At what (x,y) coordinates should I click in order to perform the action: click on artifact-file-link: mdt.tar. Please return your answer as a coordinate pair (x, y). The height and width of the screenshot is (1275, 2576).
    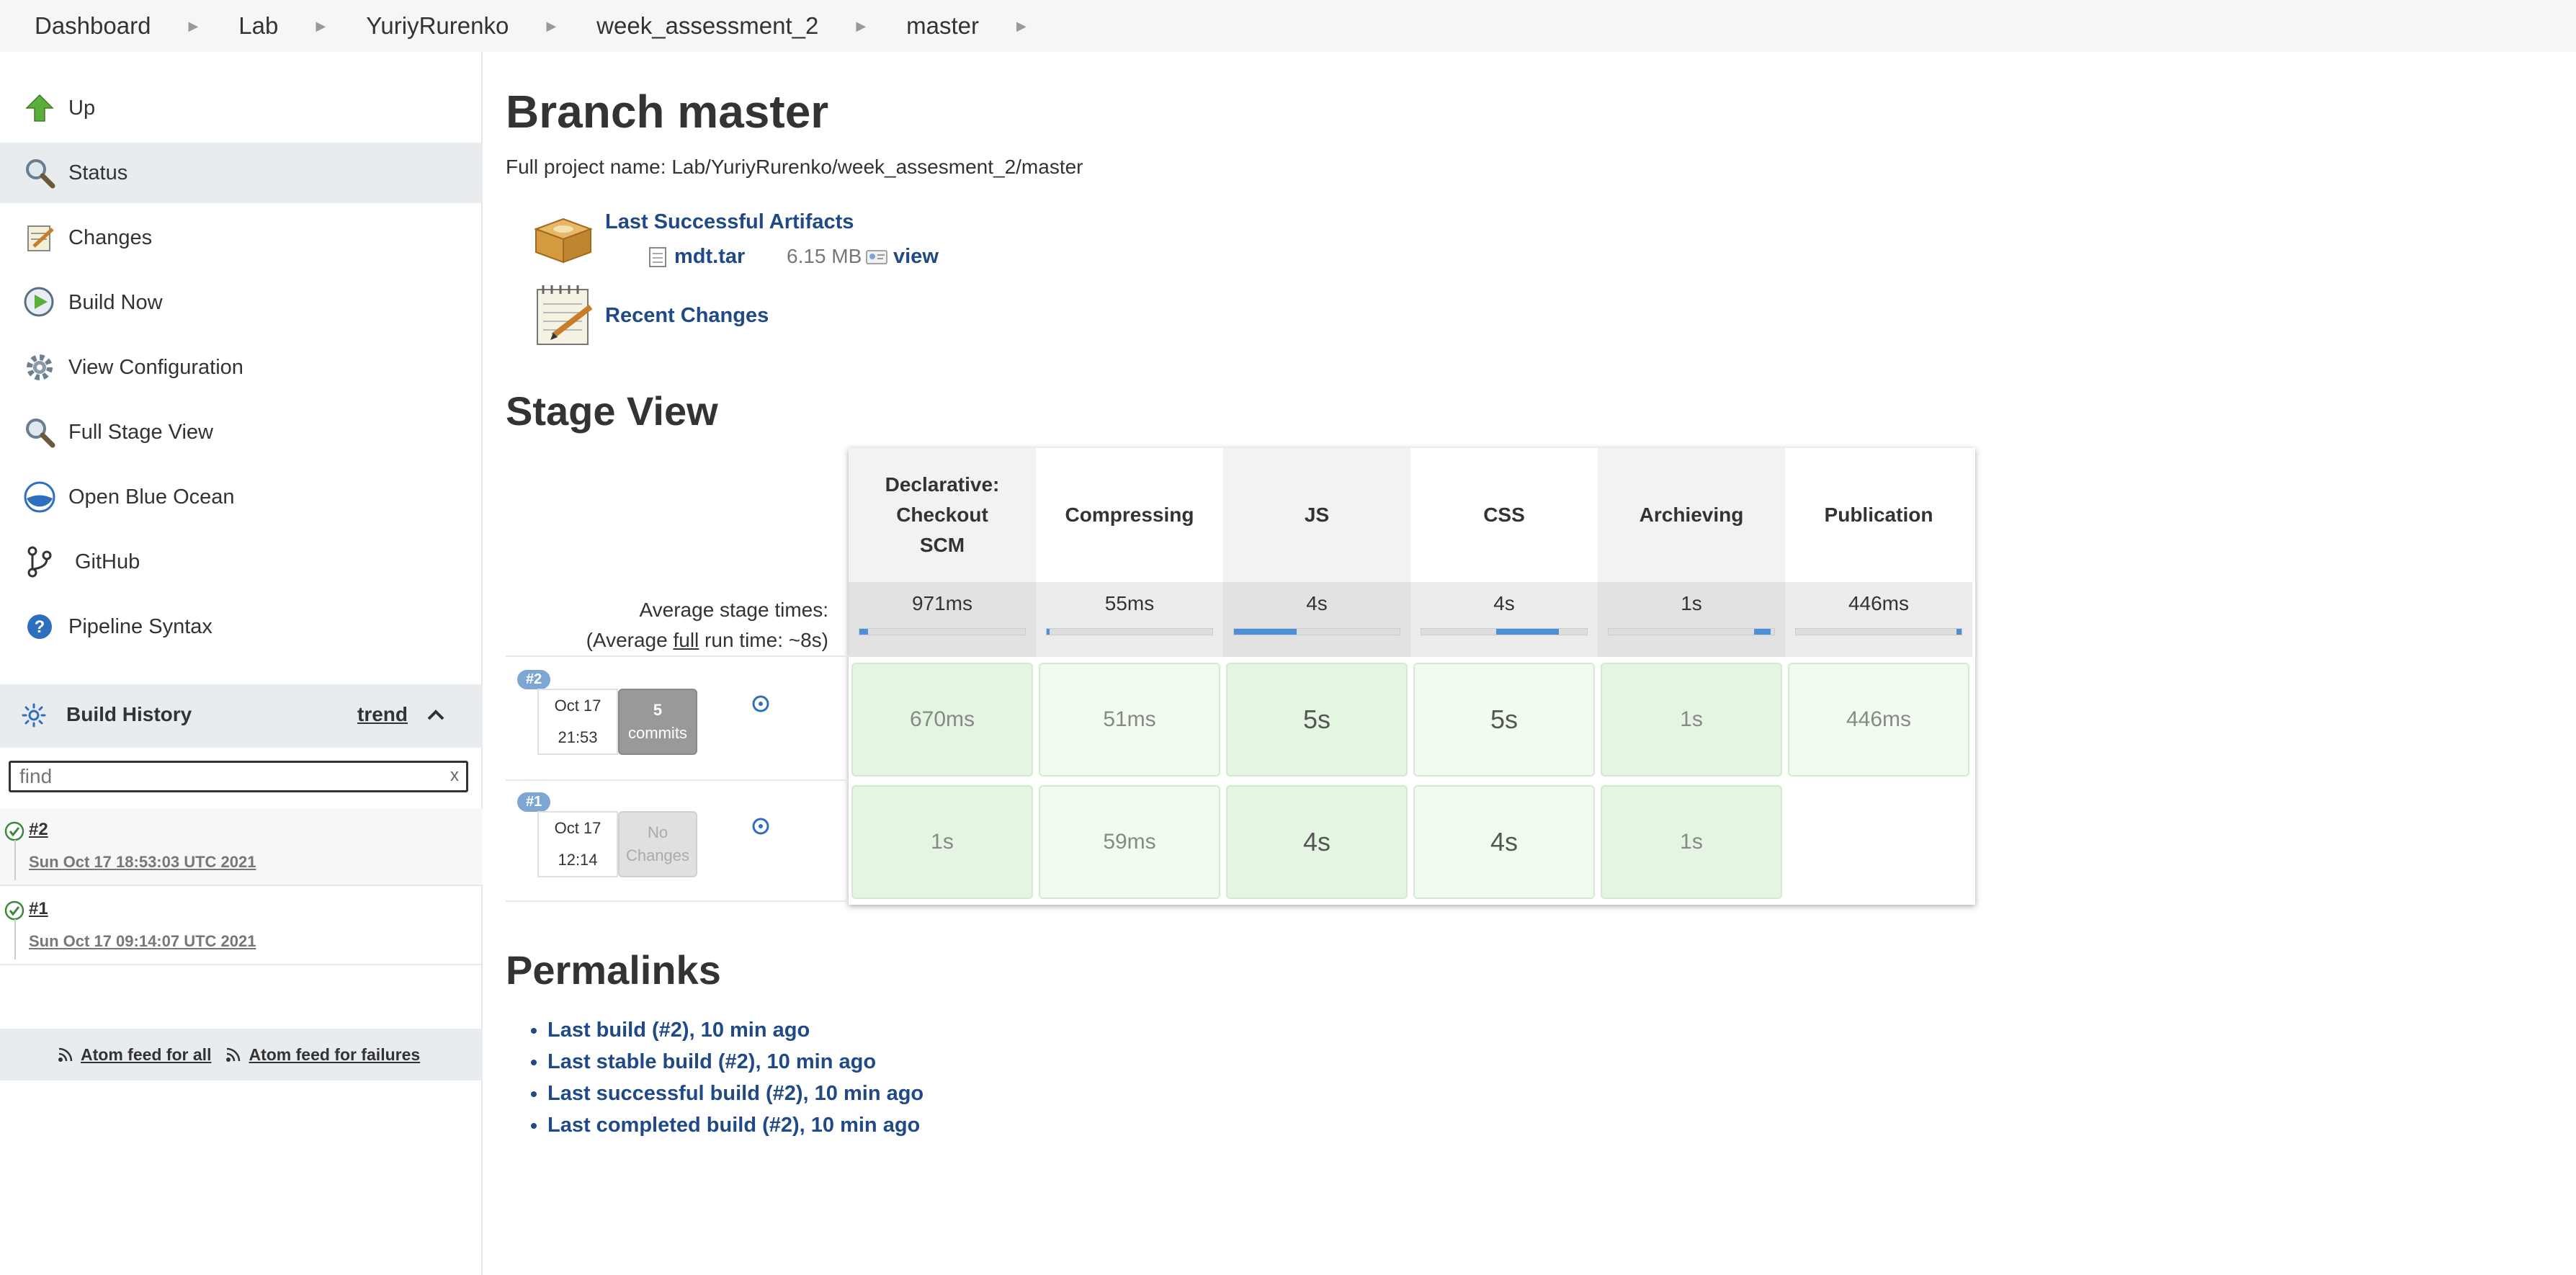
    Looking at the image, I should click on (709, 257).